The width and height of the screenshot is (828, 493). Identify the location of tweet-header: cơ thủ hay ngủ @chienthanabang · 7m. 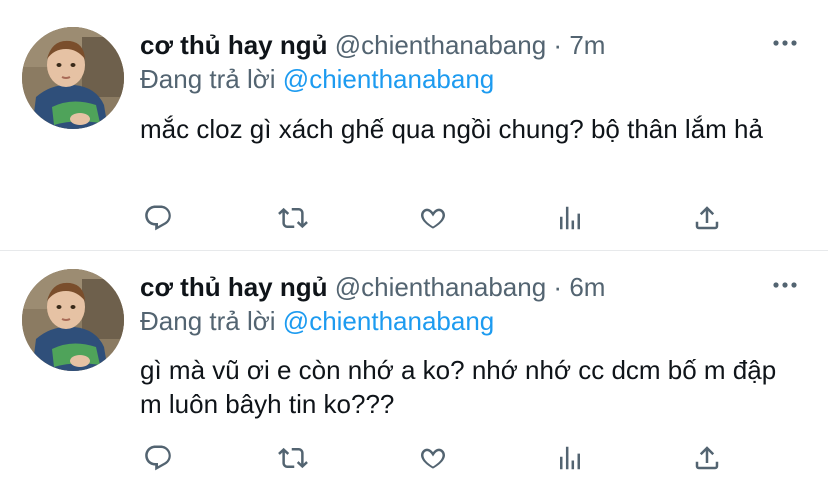
(372, 45).